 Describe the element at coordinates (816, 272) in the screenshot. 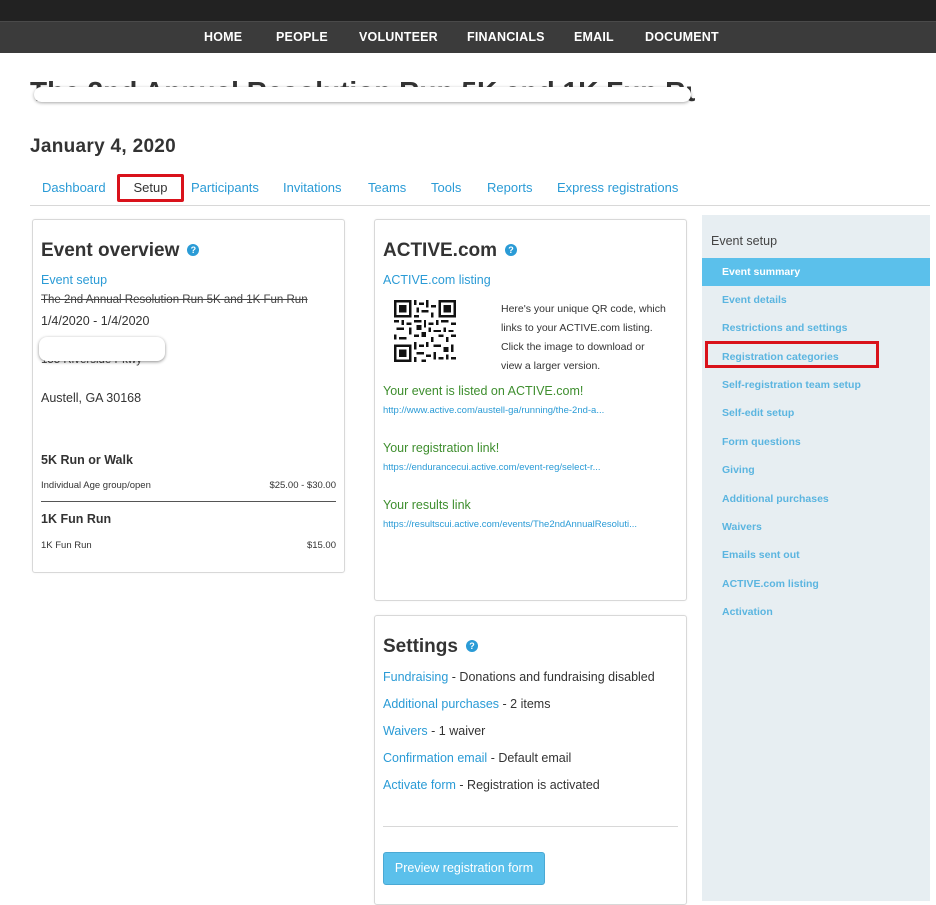

I see `sidebar-item-event-summary: Event summary` at that location.